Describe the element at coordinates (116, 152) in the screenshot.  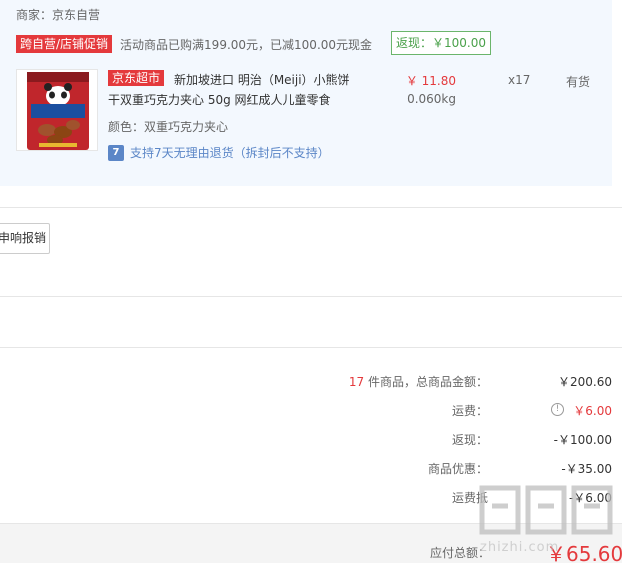
I see `seven-day-return-icon: 7` at that location.